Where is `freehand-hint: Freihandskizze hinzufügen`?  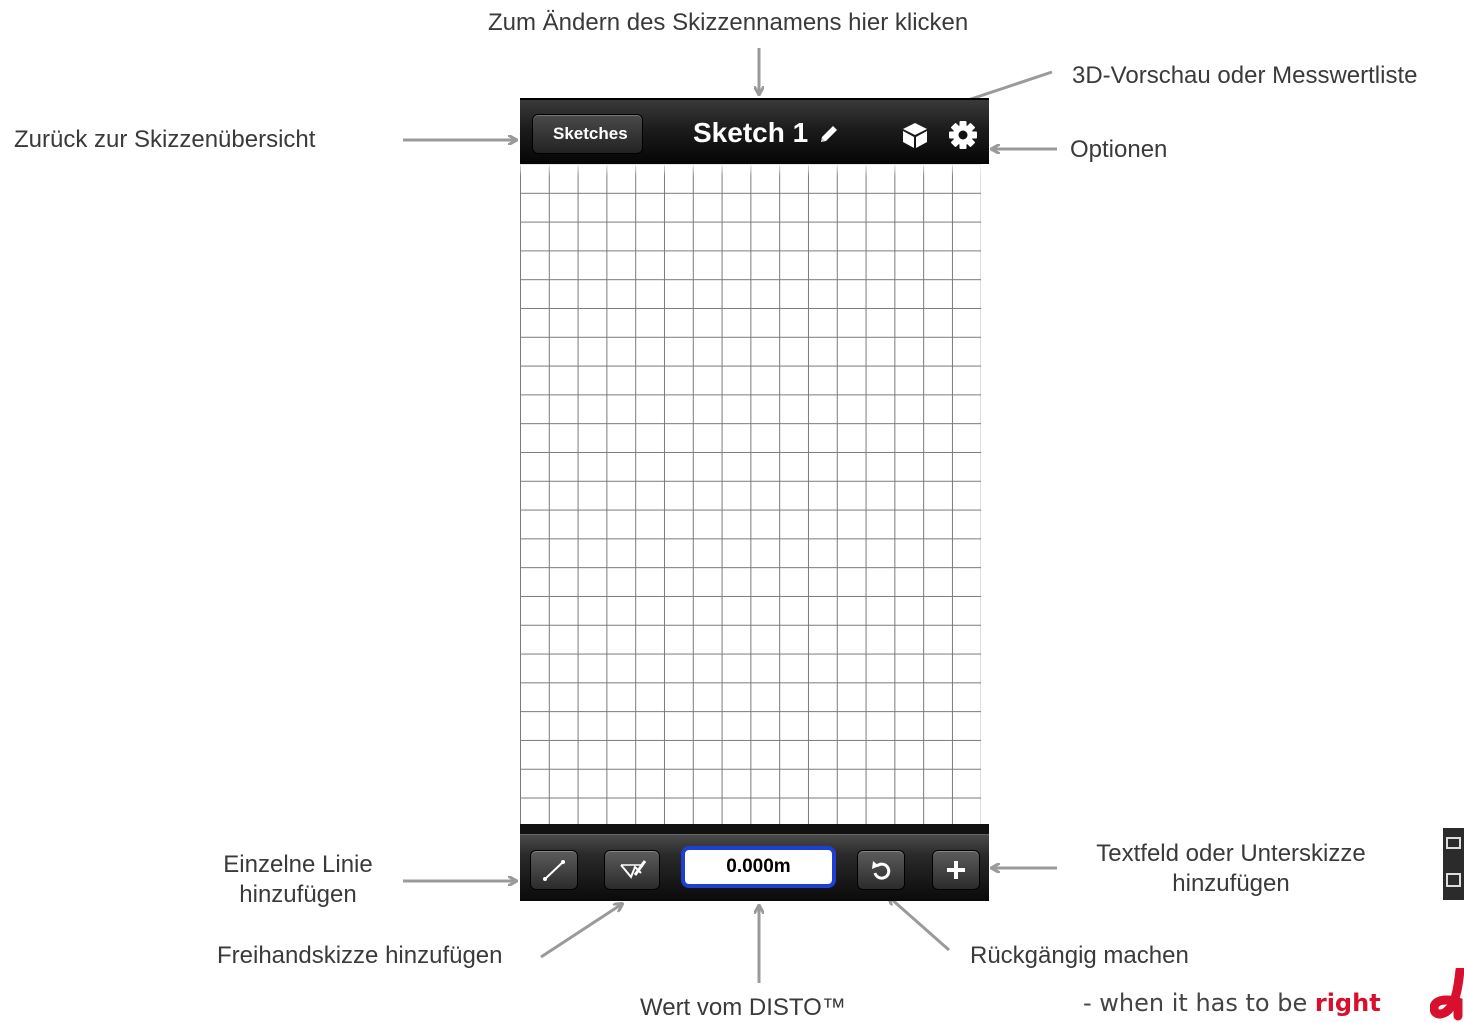
freehand-hint: Freihandskizze hinzufügen is located at coordinates (360, 955).